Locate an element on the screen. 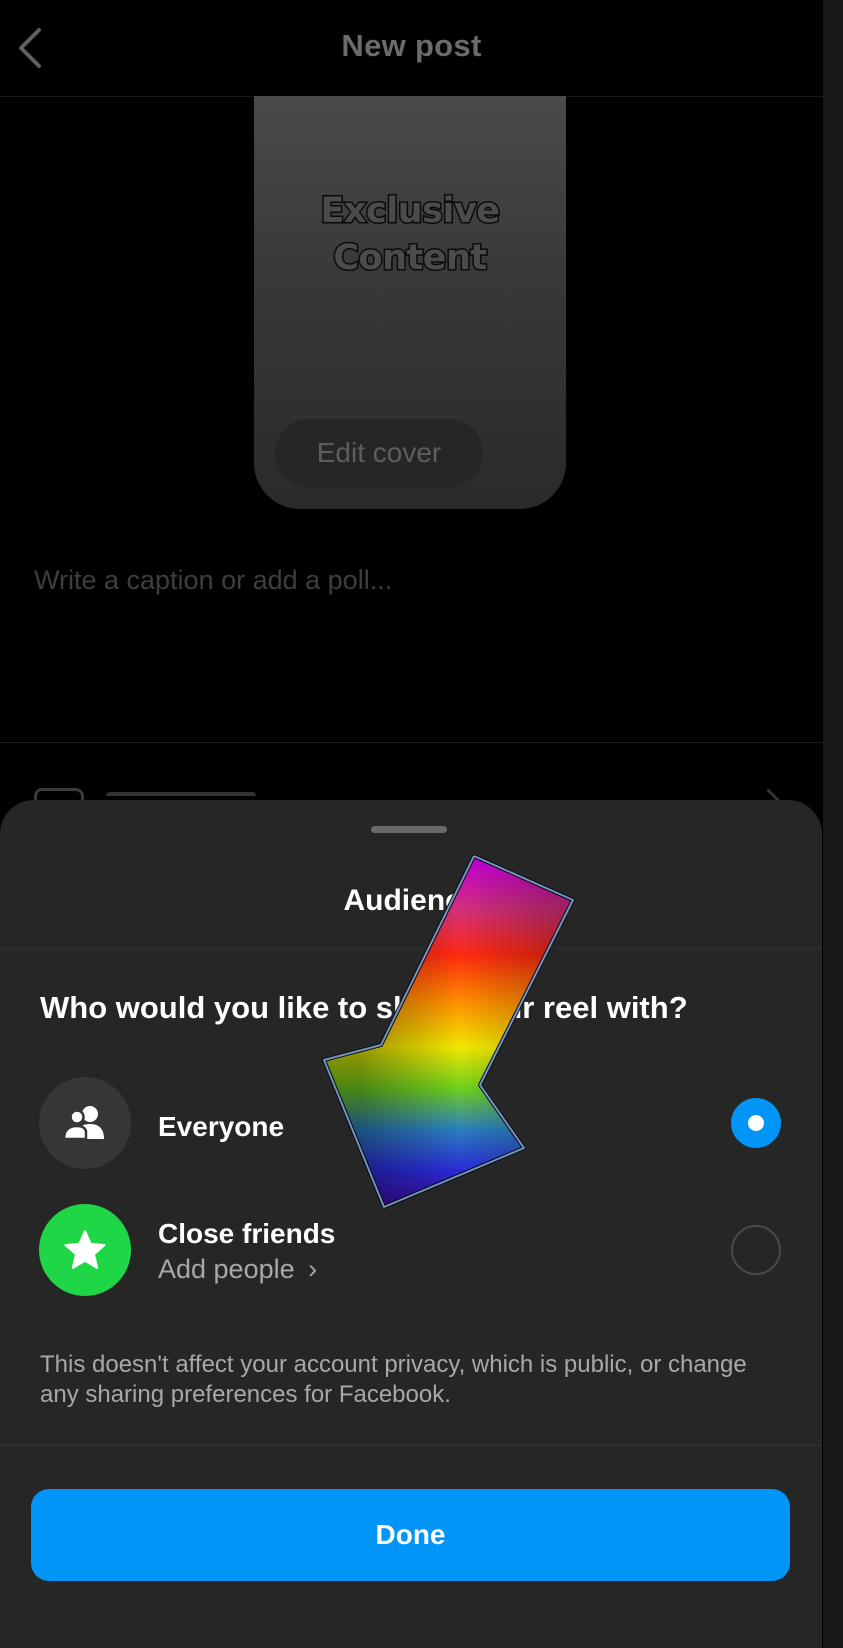  sheet-divider is located at coordinates (411, 948).